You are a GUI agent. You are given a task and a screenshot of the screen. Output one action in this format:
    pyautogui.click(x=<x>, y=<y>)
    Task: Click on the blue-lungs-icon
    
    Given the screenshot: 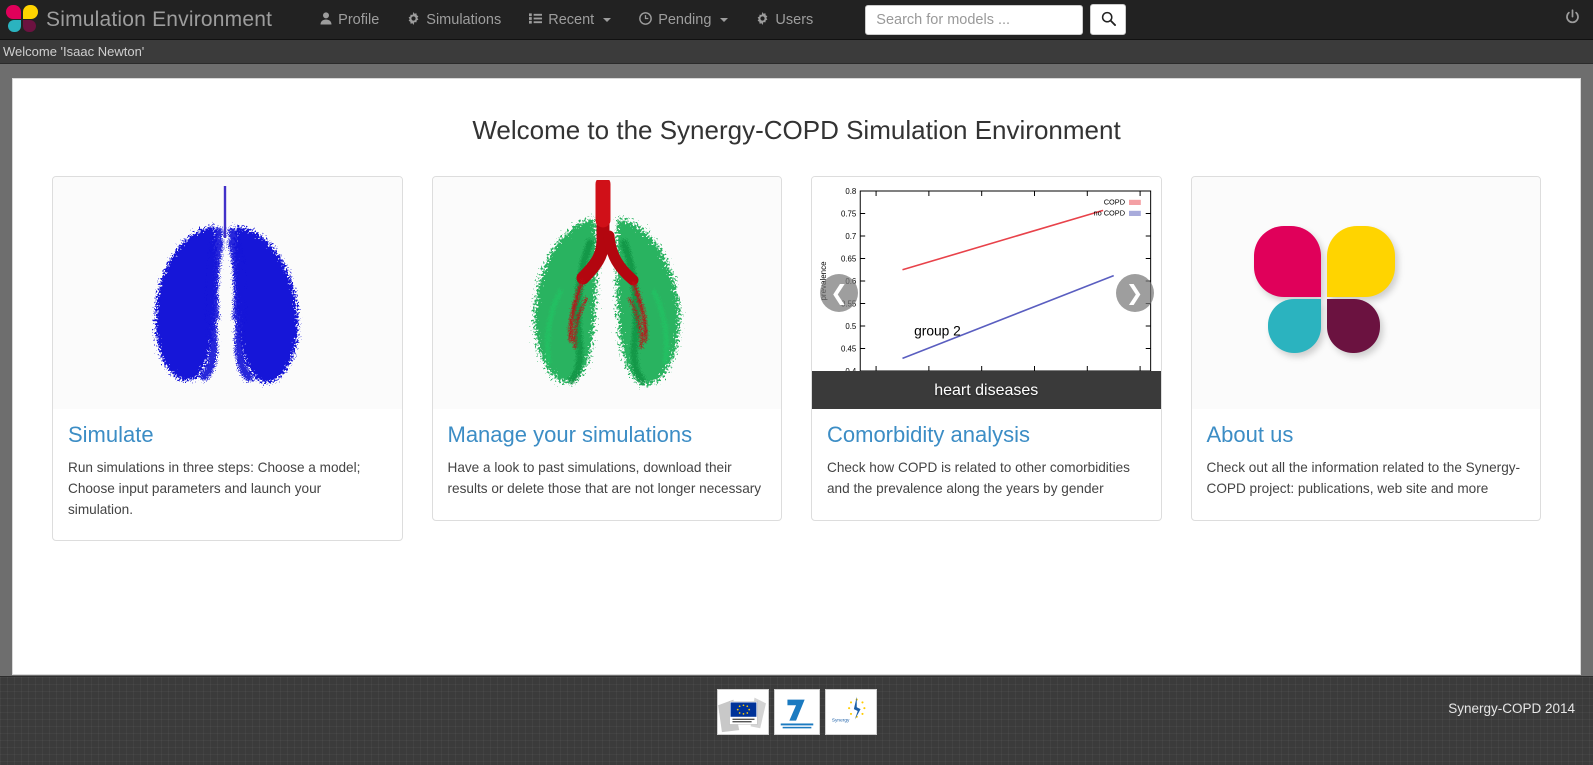 What is the action you would take?
    pyautogui.click(x=227, y=293)
    